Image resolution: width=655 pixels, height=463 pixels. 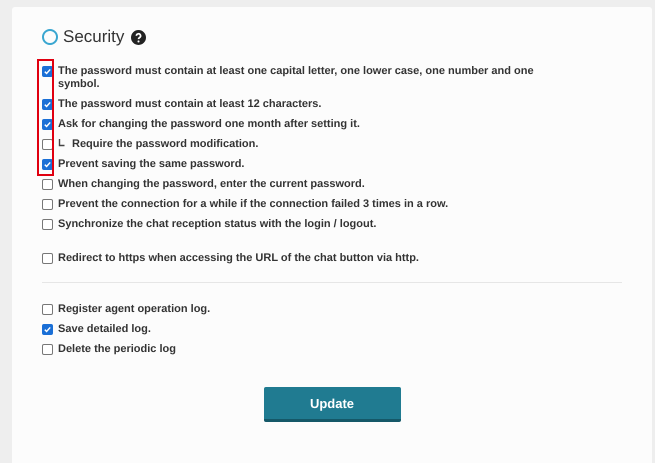 I want to click on circle-icon, so click(x=50, y=37).